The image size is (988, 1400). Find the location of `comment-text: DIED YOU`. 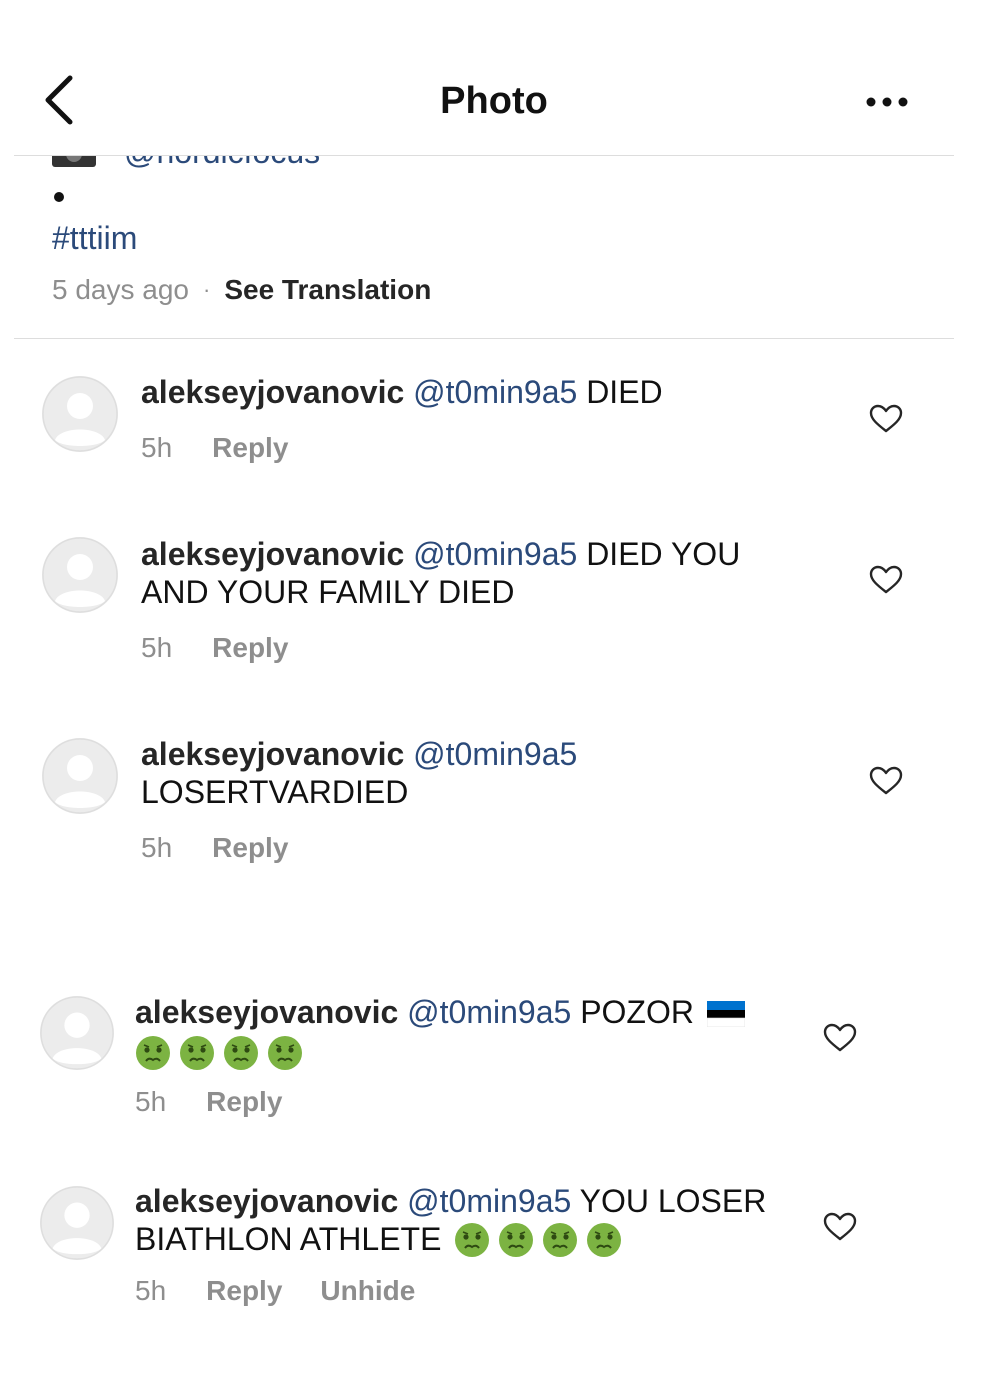

comment-text: DIED YOU is located at coordinates (663, 554).